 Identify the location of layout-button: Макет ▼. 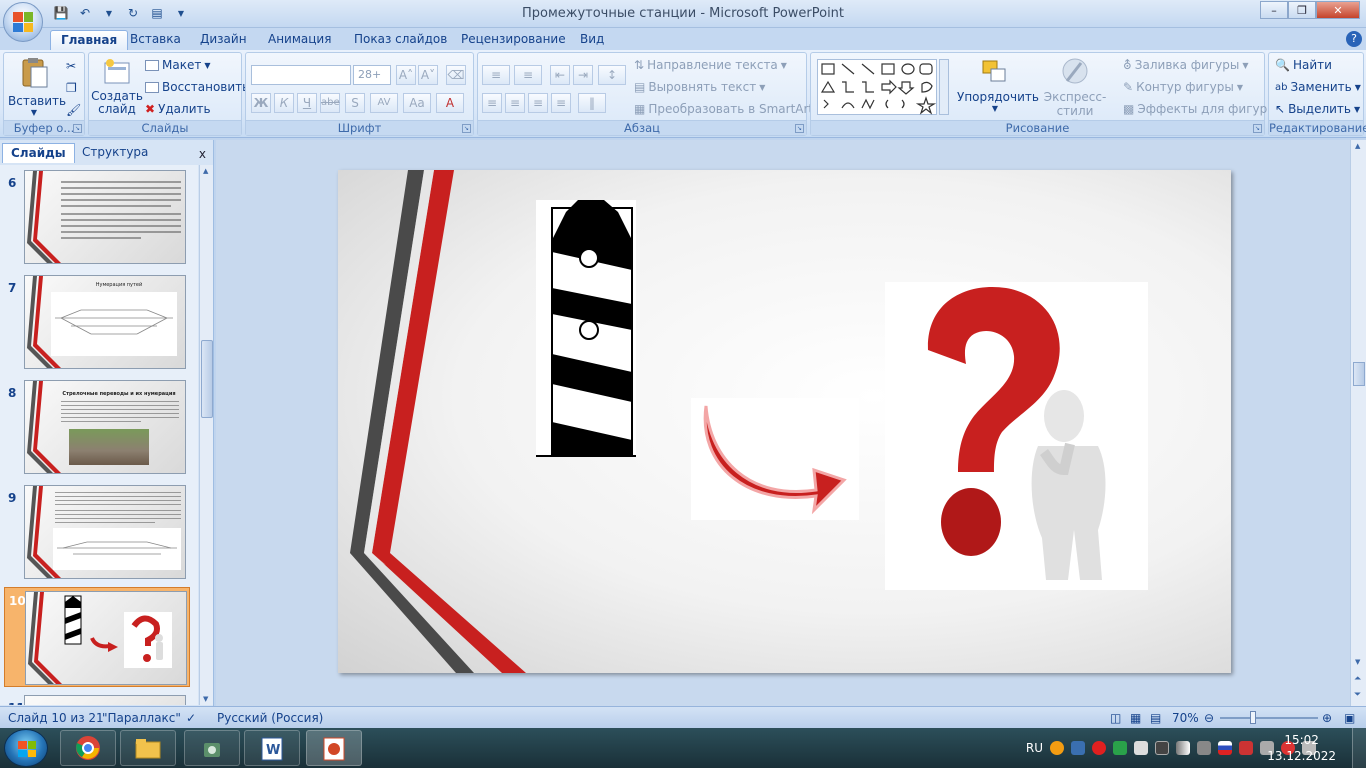
(177, 65).